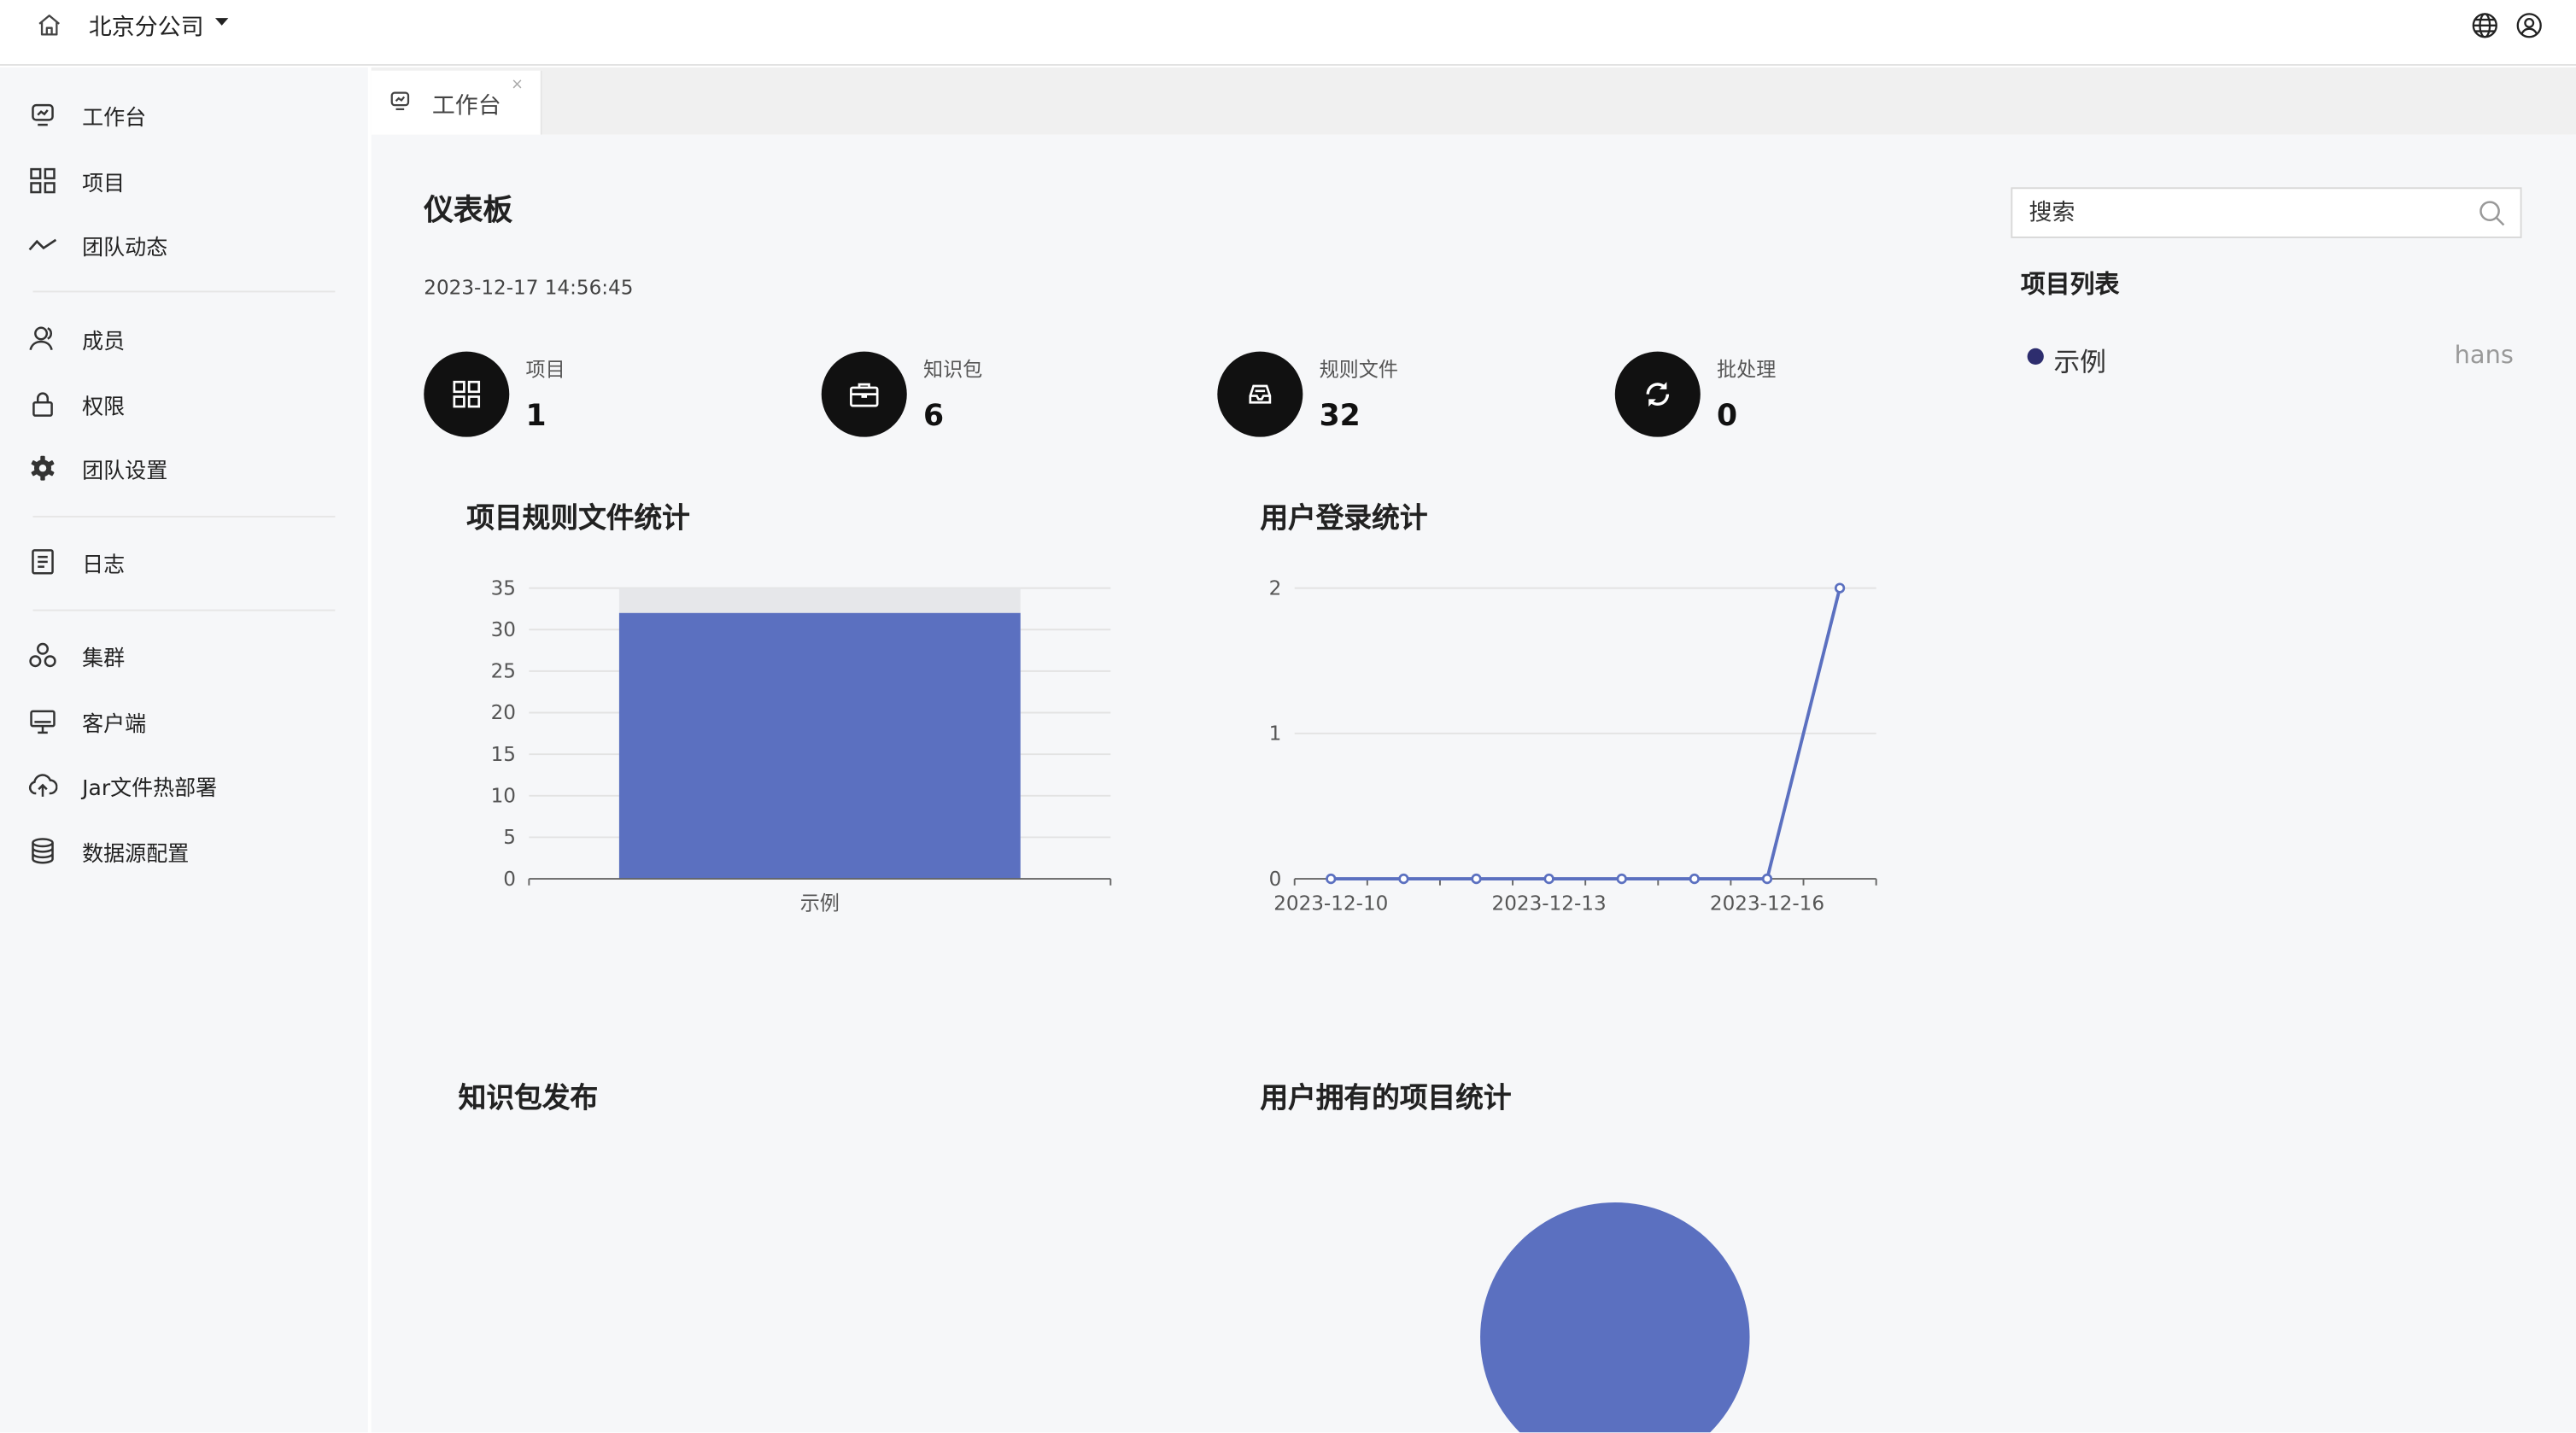 The width and height of the screenshot is (2576, 1433). I want to click on monitor-icon, so click(43, 722).